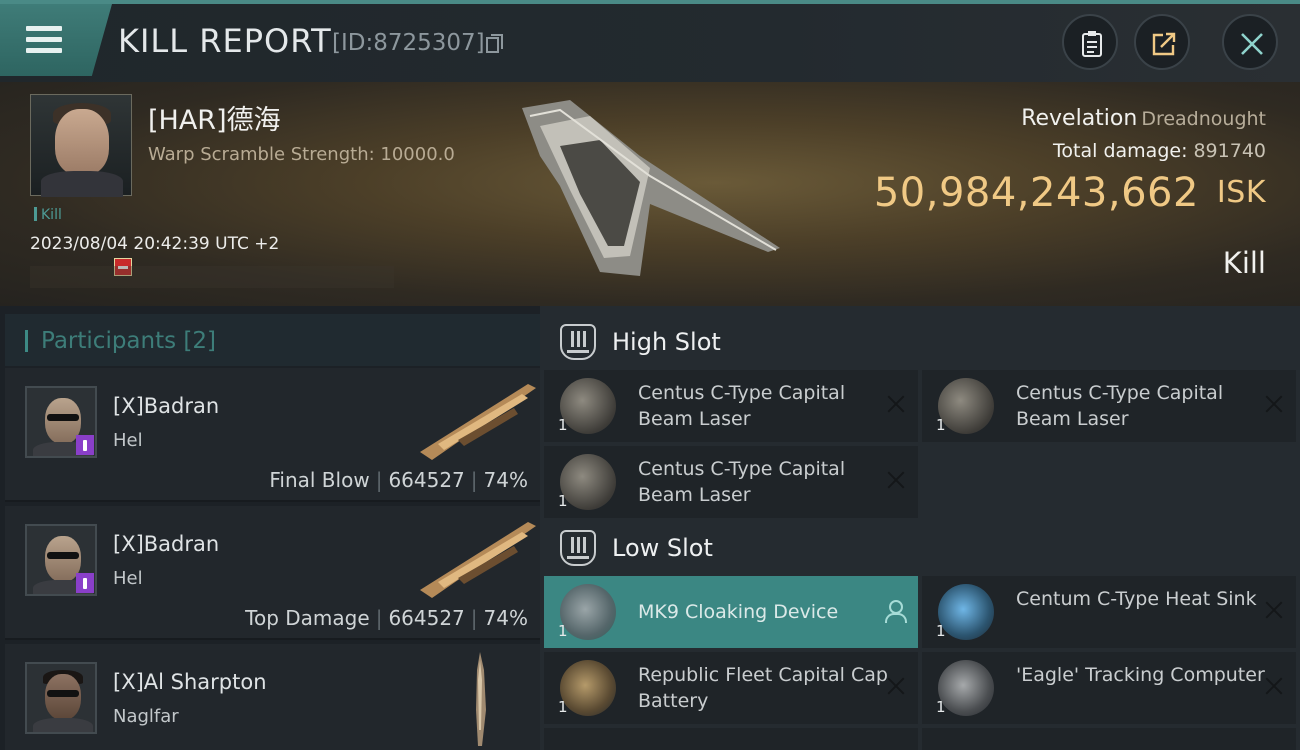 Image resolution: width=1300 pixels, height=750 pixels. What do you see at coordinates (763, 688) in the screenshot?
I see `item-name: Republic Fleet Capital Cap Battery` at bounding box center [763, 688].